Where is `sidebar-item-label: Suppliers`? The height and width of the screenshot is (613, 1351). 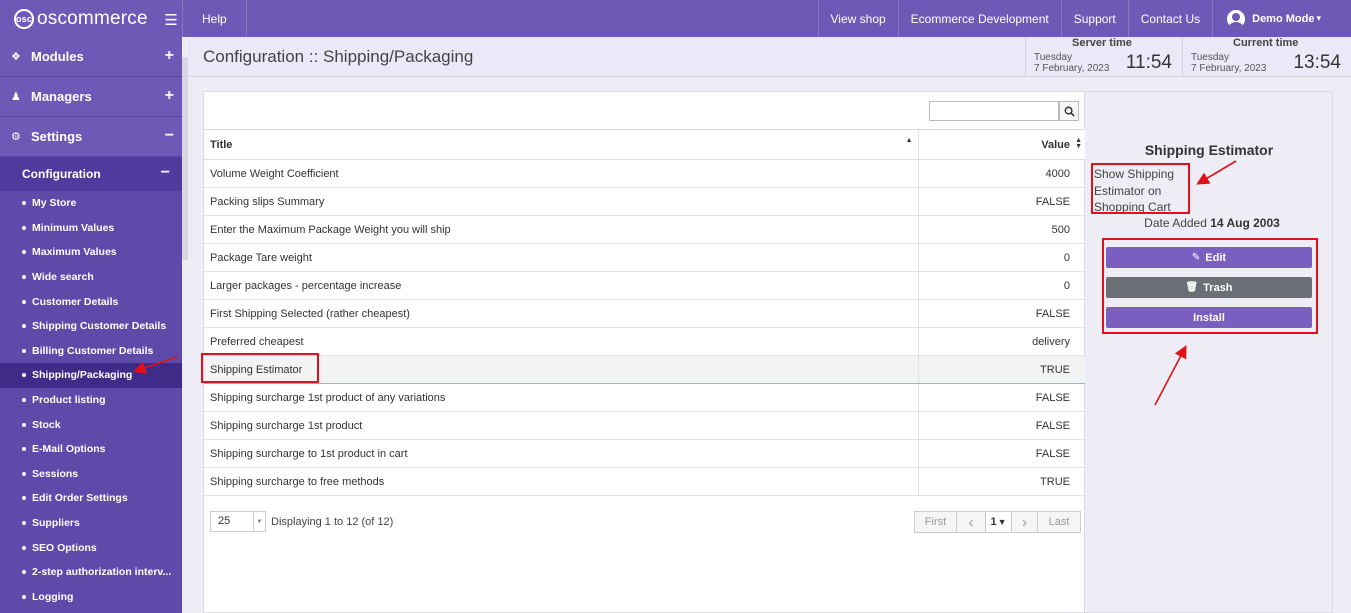
sidebar-item-label: Suppliers is located at coordinates (56, 523).